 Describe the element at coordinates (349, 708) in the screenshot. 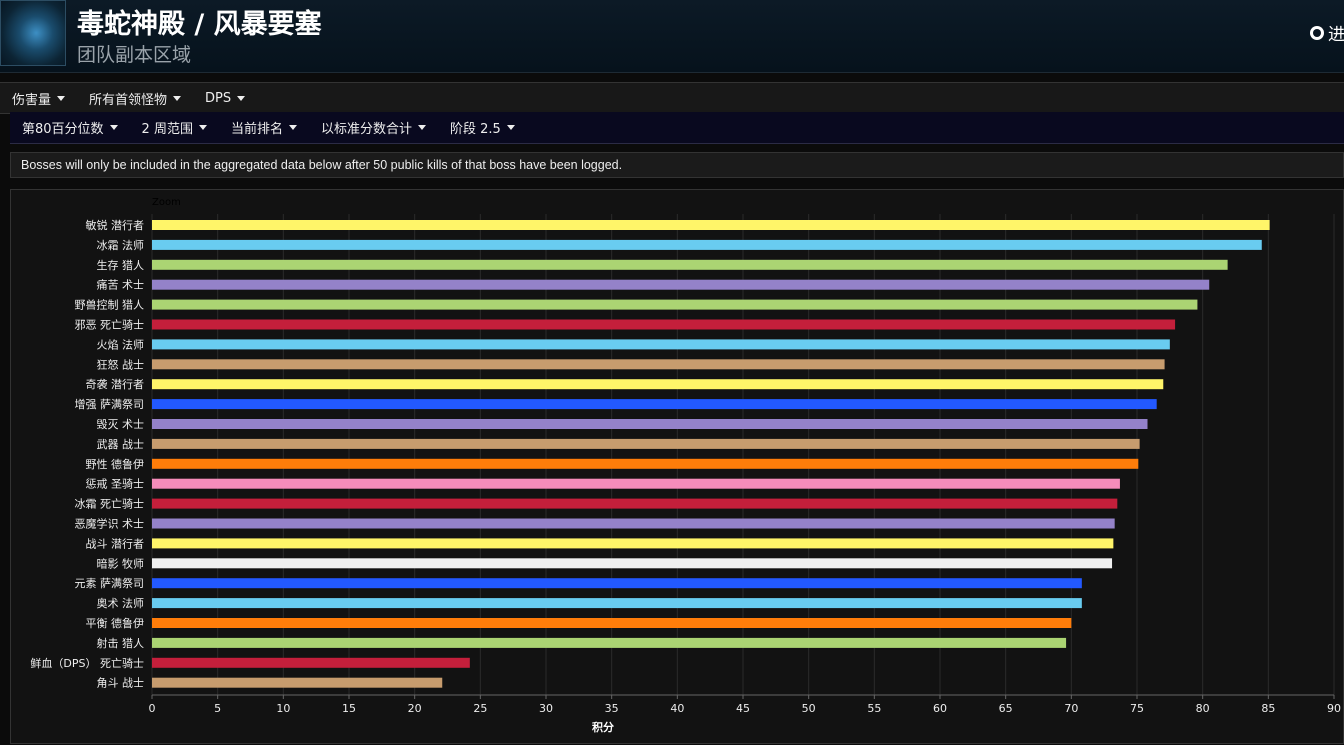

I see `x-tick-label: 15` at that location.